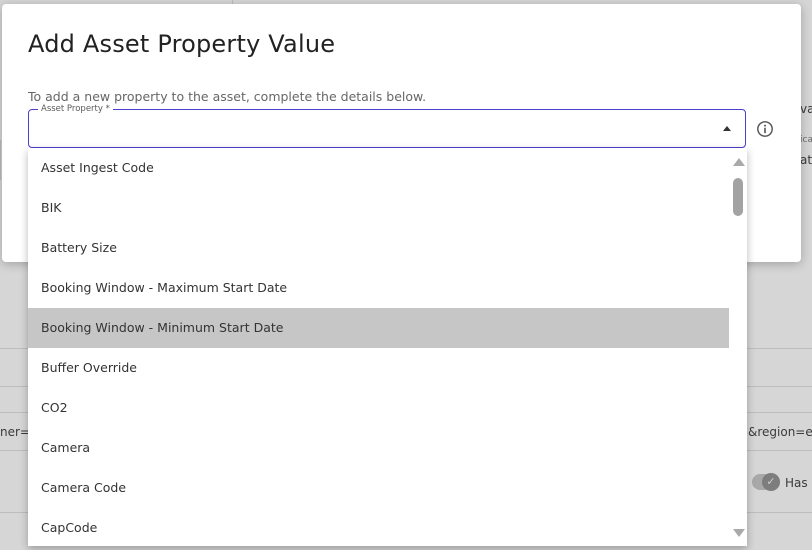  I want to click on dropdown-option: Battery Size, so click(378, 248).